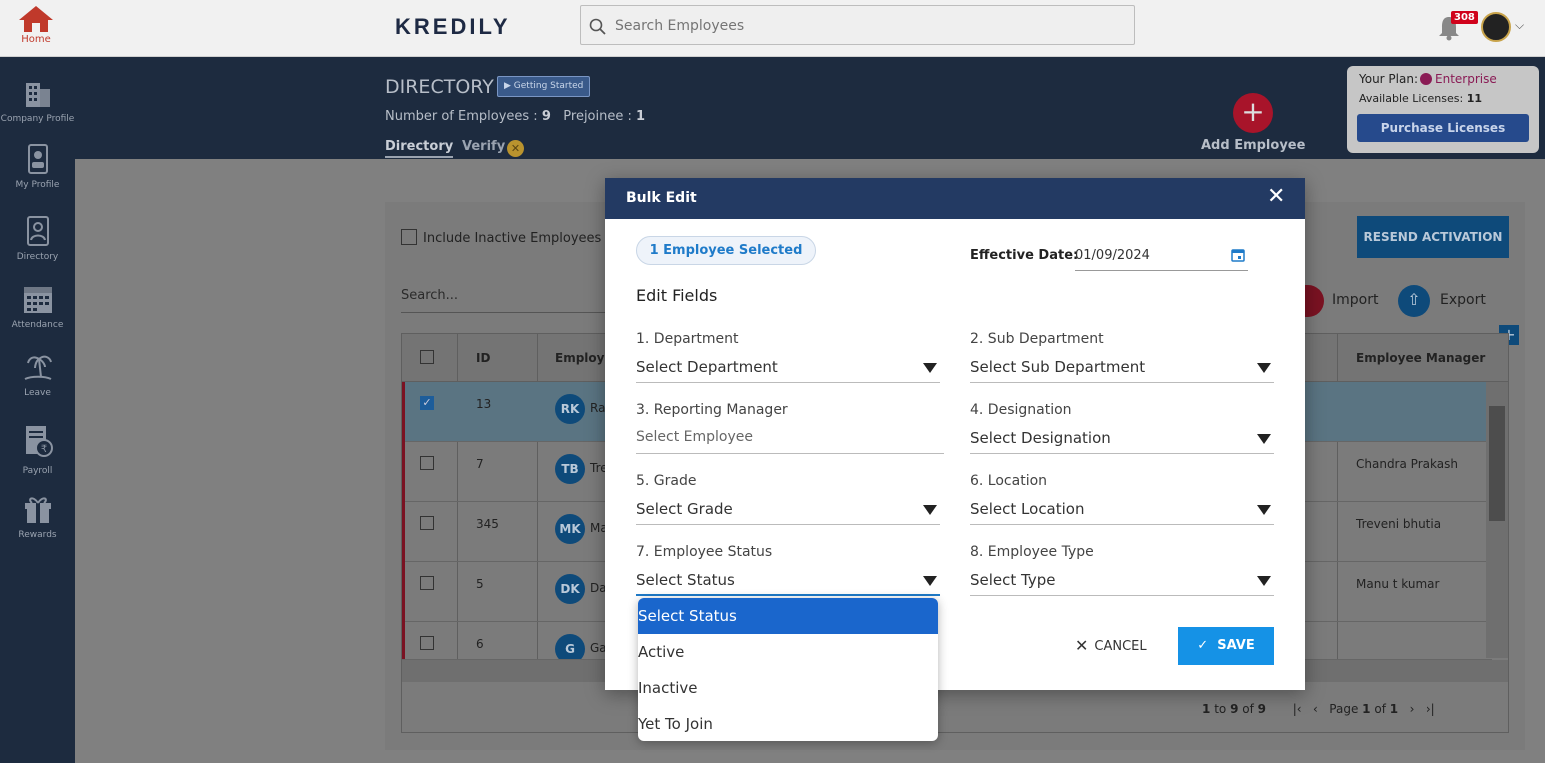 The image size is (1545, 763). I want to click on close-icon: ✕, so click(1276, 197).